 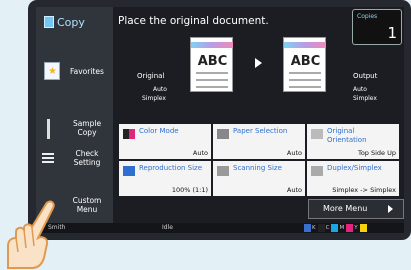 I want to click on setting-title: Original Orientation, so click(x=347, y=135).